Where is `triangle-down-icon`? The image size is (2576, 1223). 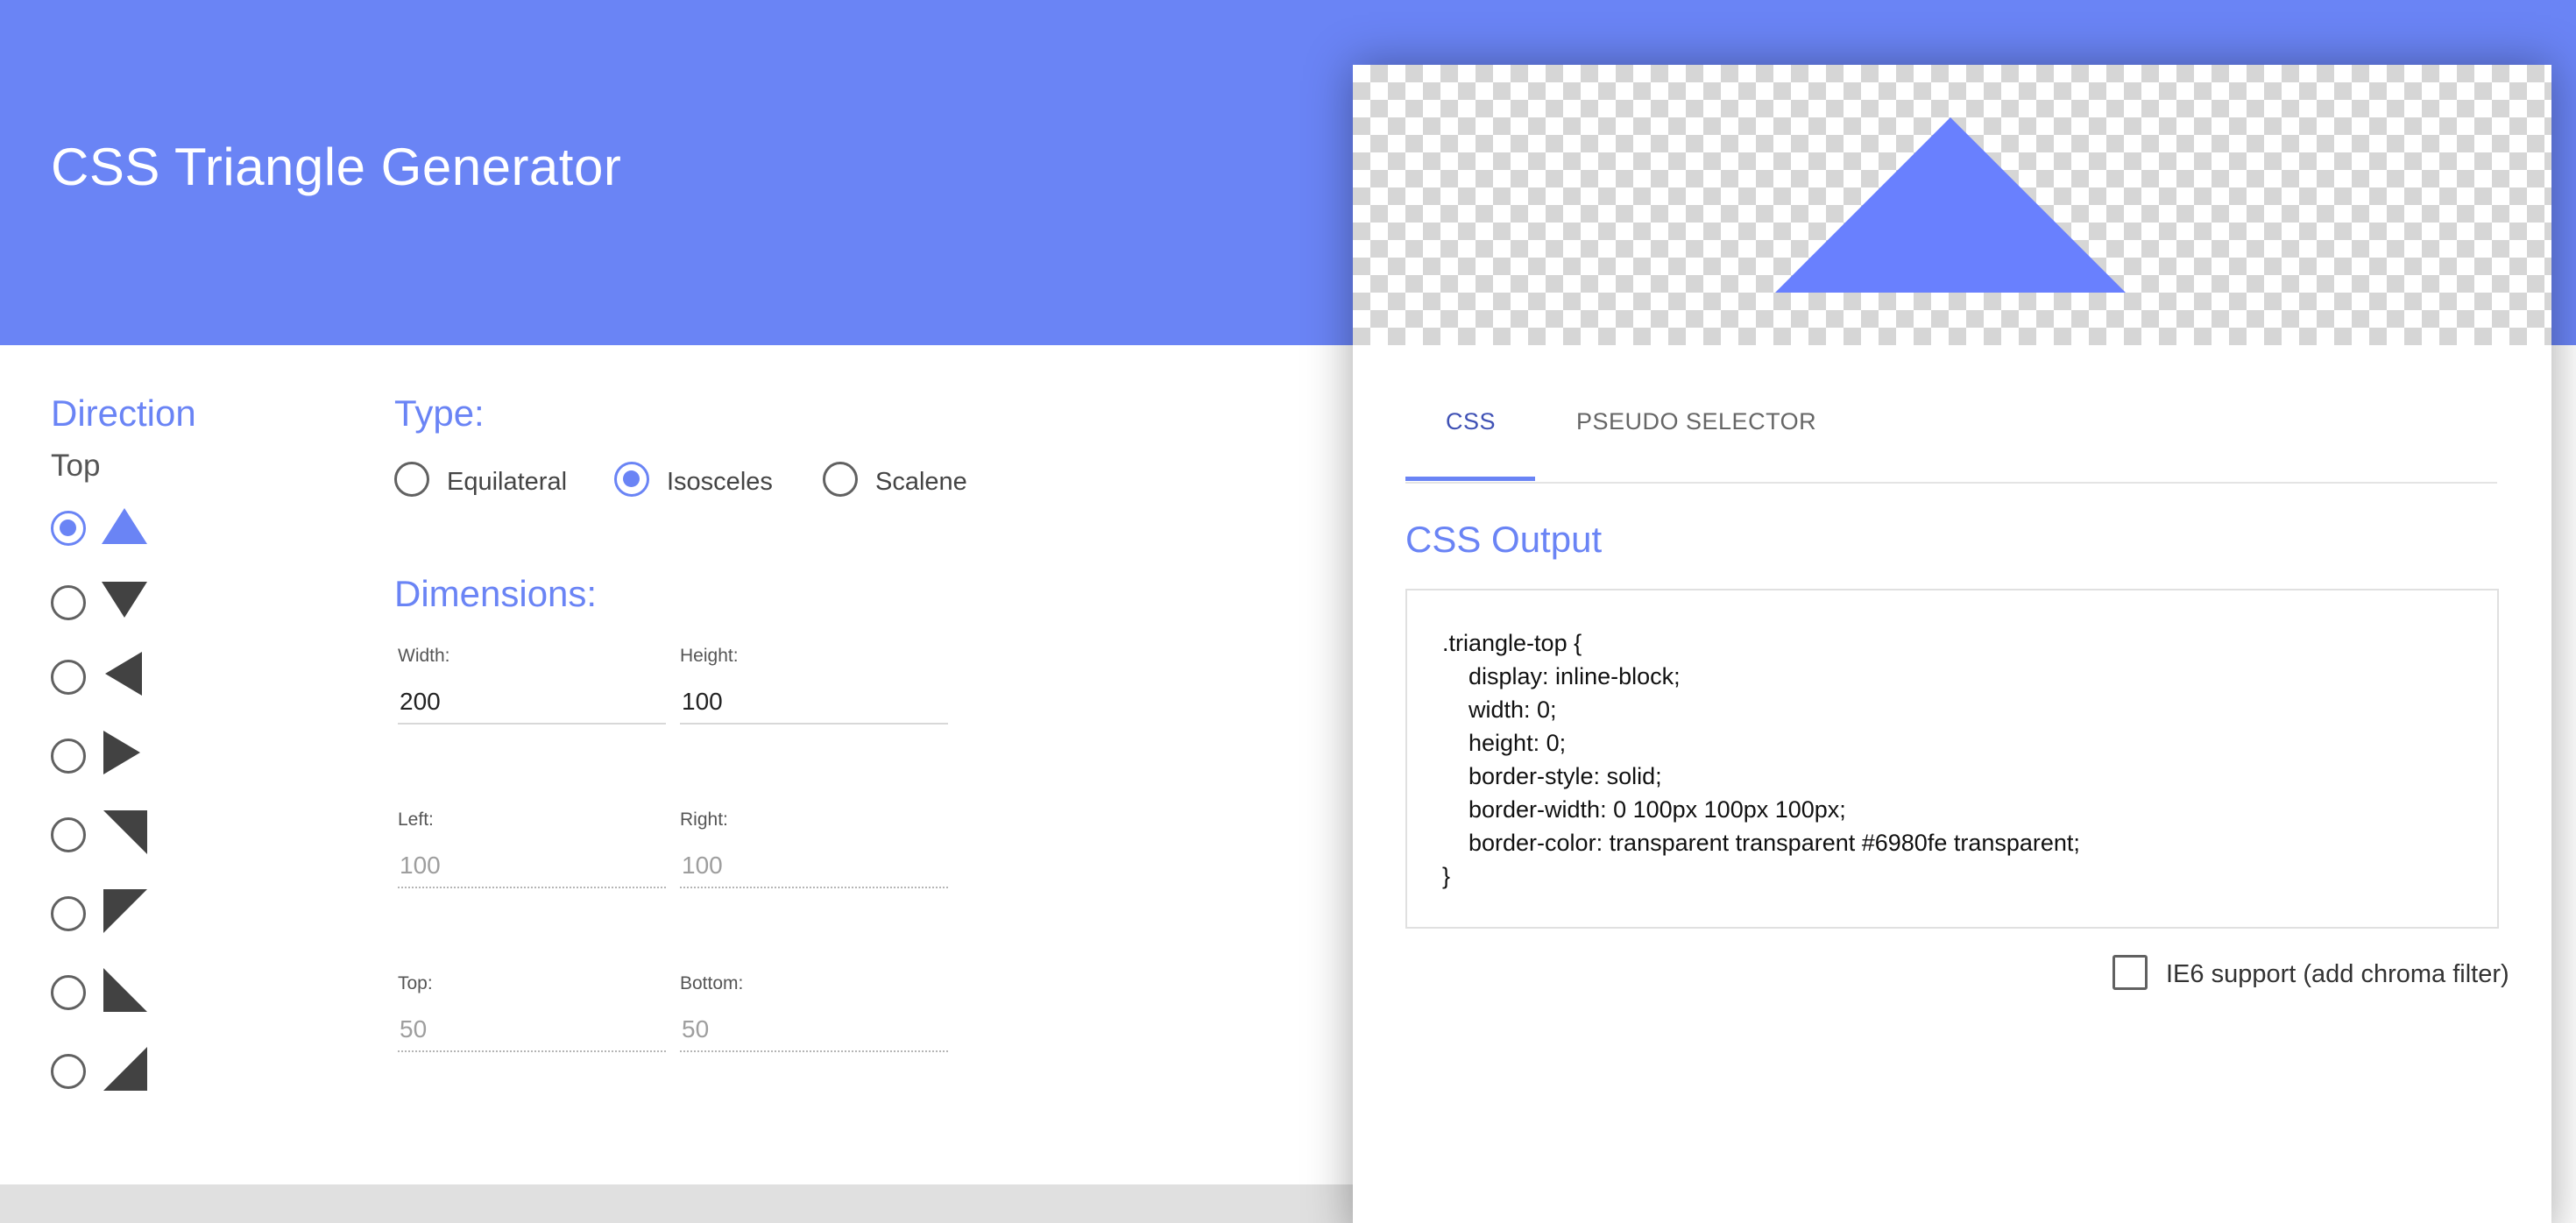
triangle-down-icon is located at coordinates (124, 600).